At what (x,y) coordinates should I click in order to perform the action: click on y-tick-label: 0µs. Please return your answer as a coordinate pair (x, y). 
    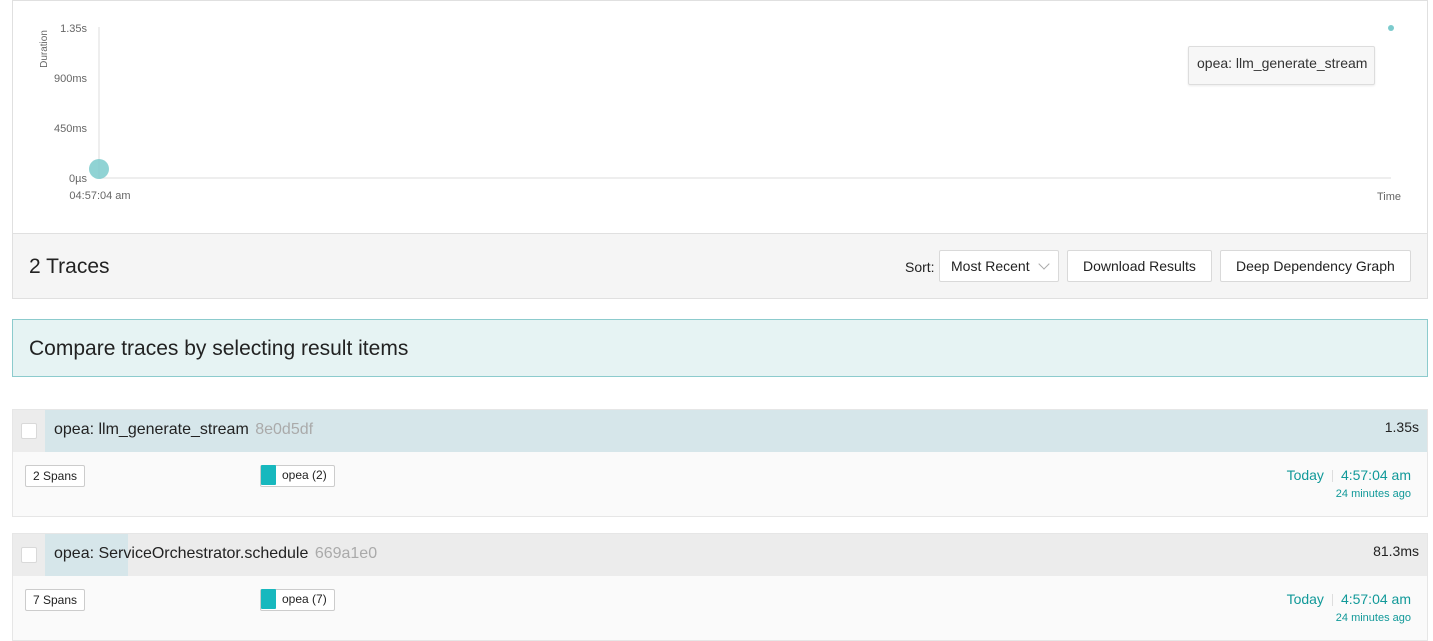
    Looking at the image, I should click on (78, 179).